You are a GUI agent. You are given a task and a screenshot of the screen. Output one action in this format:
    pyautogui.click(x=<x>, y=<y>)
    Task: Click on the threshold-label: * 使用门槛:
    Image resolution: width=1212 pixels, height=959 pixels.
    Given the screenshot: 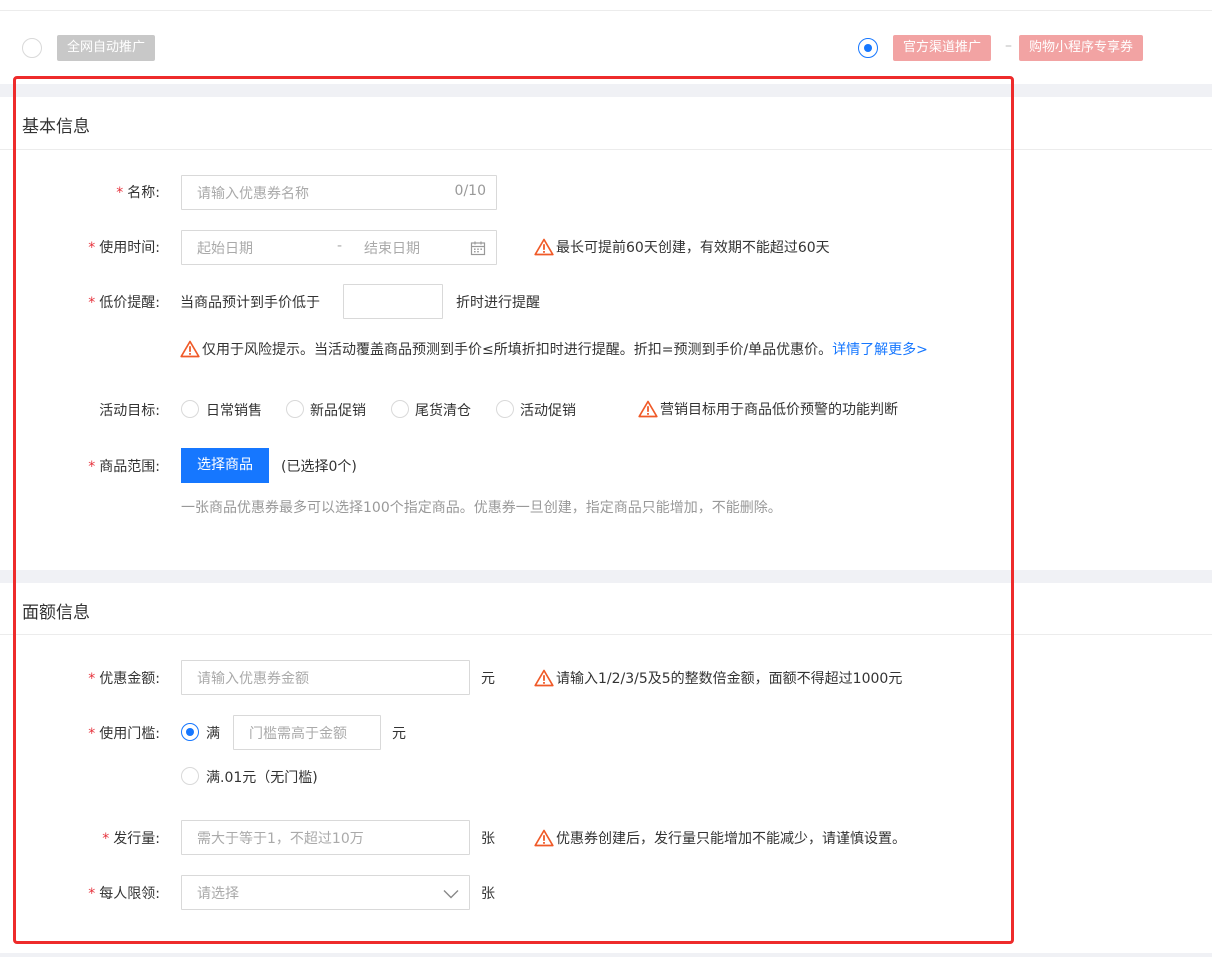 What is the action you would take?
    pyautogui.click(x=124, y=734)
    